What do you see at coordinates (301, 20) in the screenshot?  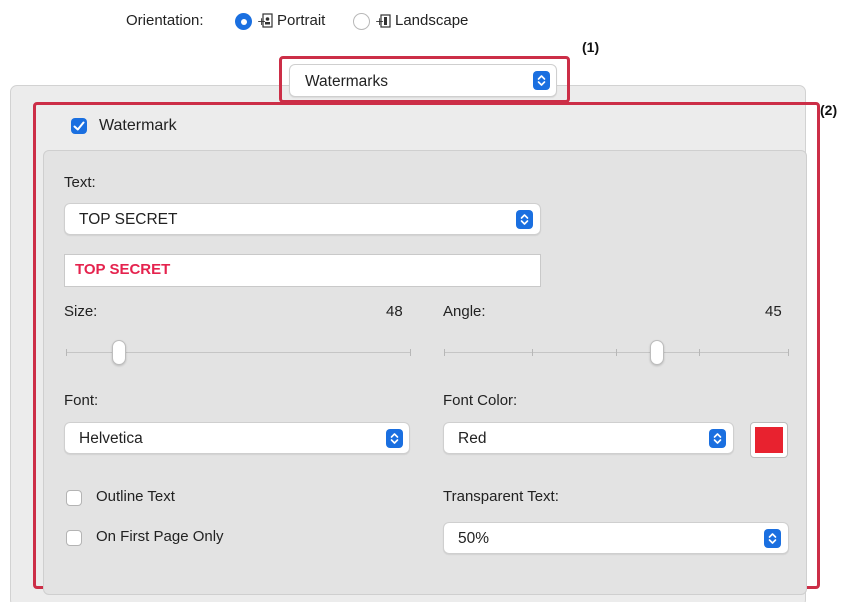 I see `portrait-label: Portrait` at bounding box center [301, 20].